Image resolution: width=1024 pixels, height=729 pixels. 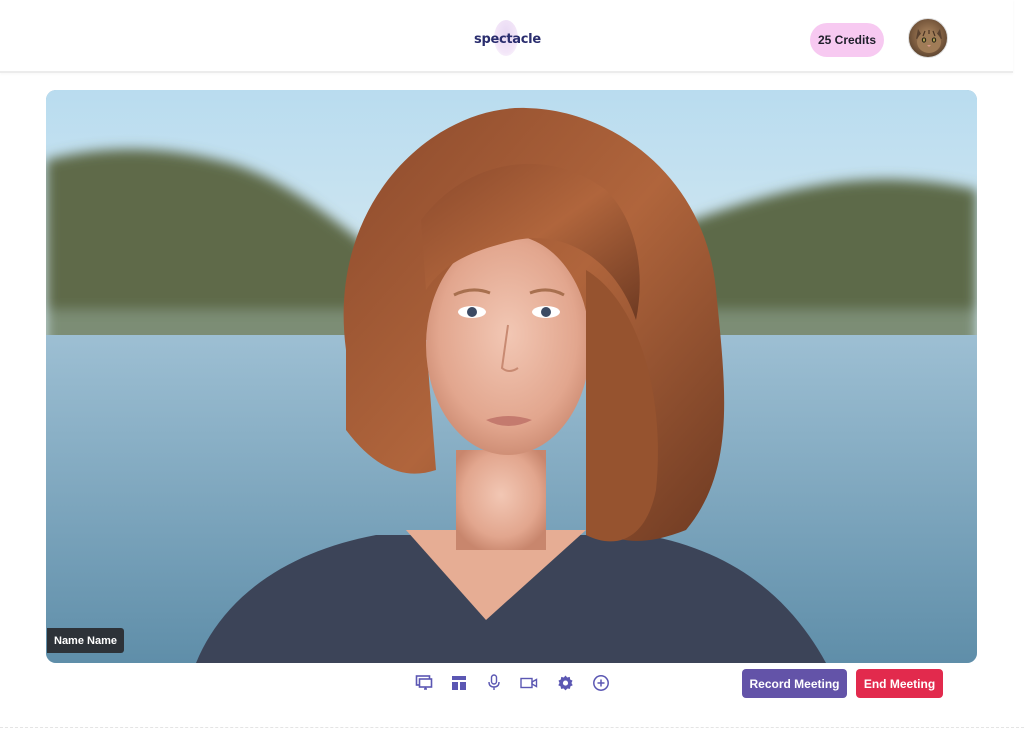 I want to click on end-meeting-button: End Meeting, so click(x=899, y=683).